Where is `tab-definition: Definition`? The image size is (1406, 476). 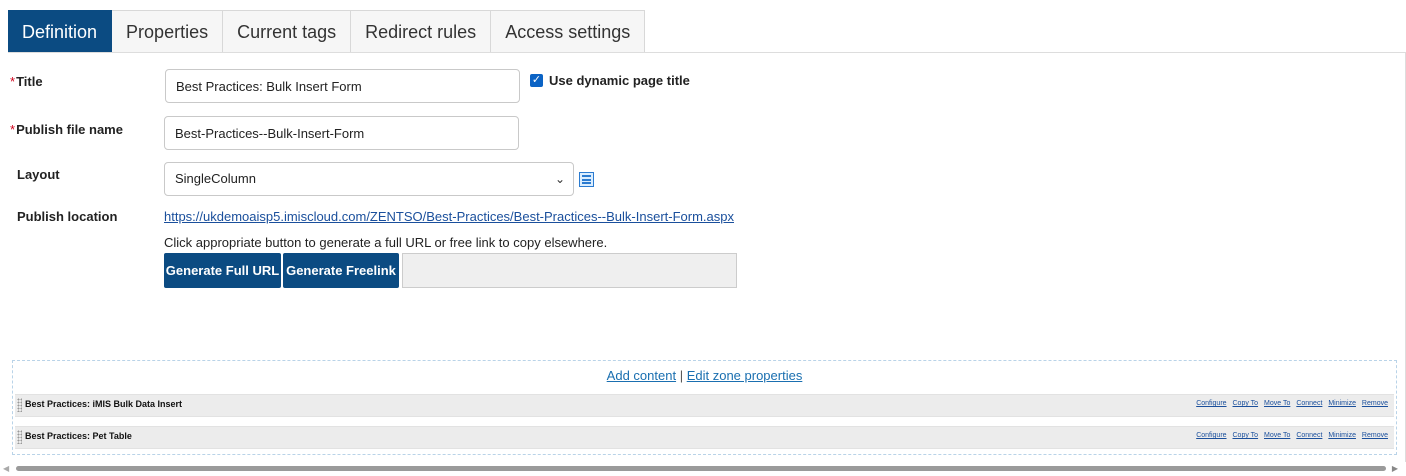
tab-definition: Definition is located at coordinates (60, 31).